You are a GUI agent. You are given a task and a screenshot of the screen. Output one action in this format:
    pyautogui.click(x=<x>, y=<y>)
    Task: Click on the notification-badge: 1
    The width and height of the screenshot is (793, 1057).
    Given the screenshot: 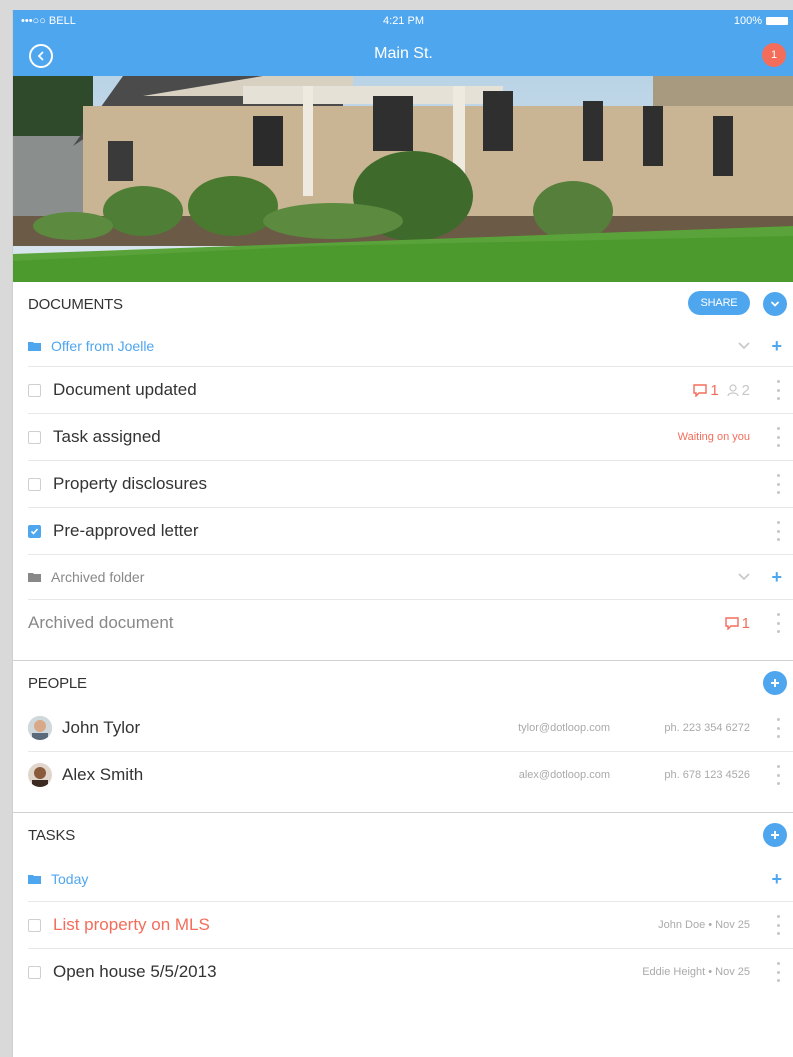 What is the action you would take?
    pyautogui.click(x=774, y=55)
    